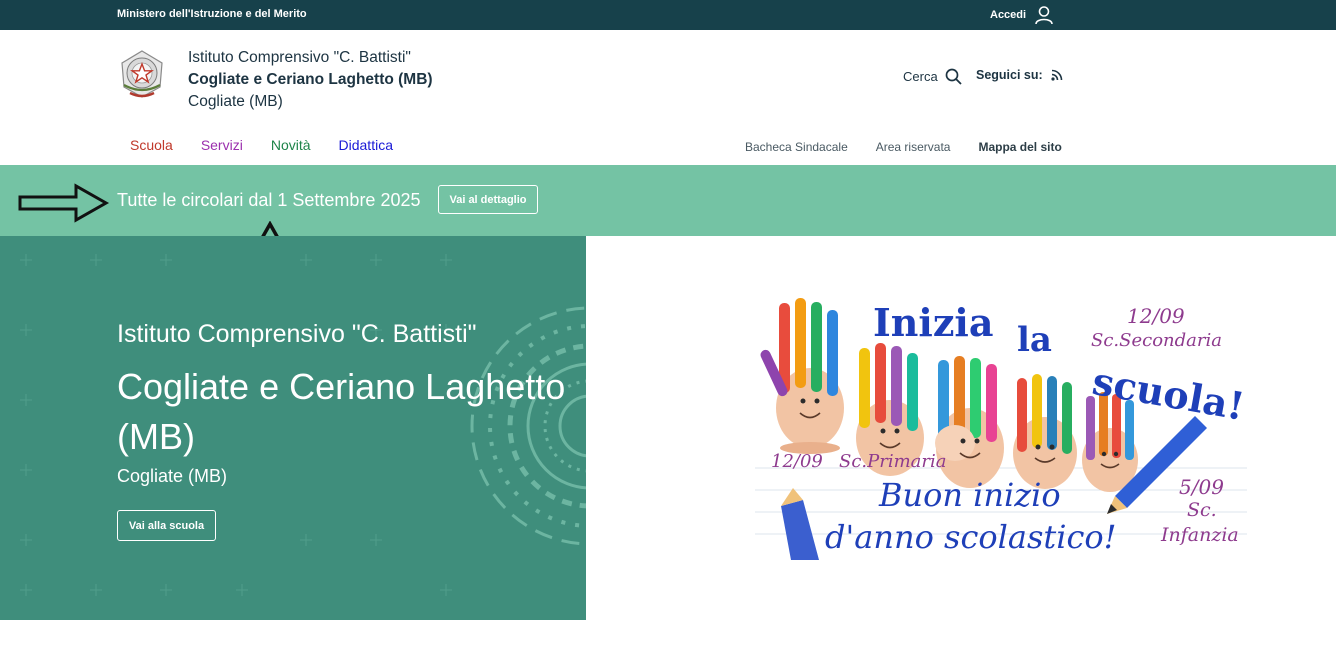 This screenshot has height=653, width=1336. I want to click on nav-didattica: Didattica, so click(366, 145).